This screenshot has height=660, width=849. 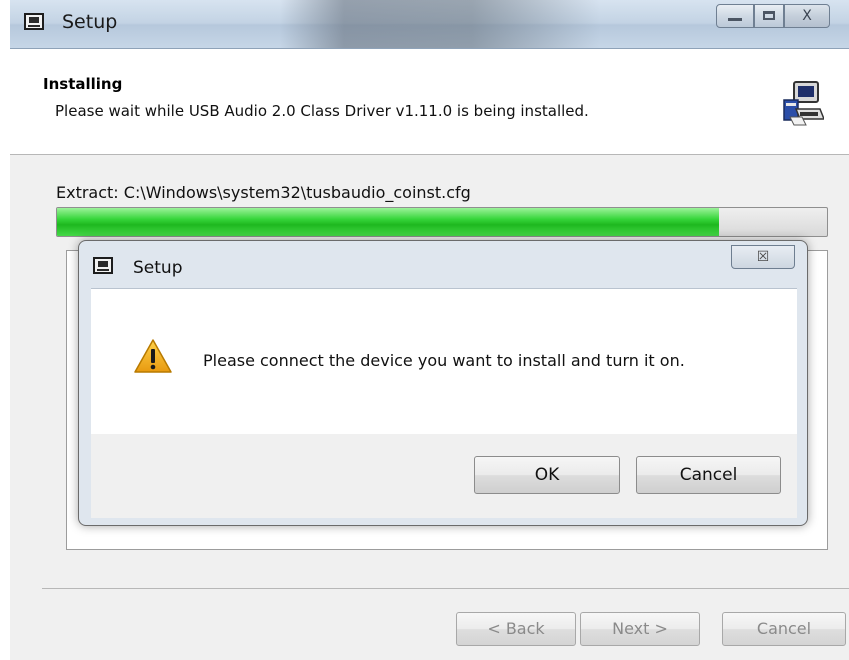 What do you see at coordinates (440, 24) in the screenshot?
I see `title-bar-background` at bounding box center [440, 24].